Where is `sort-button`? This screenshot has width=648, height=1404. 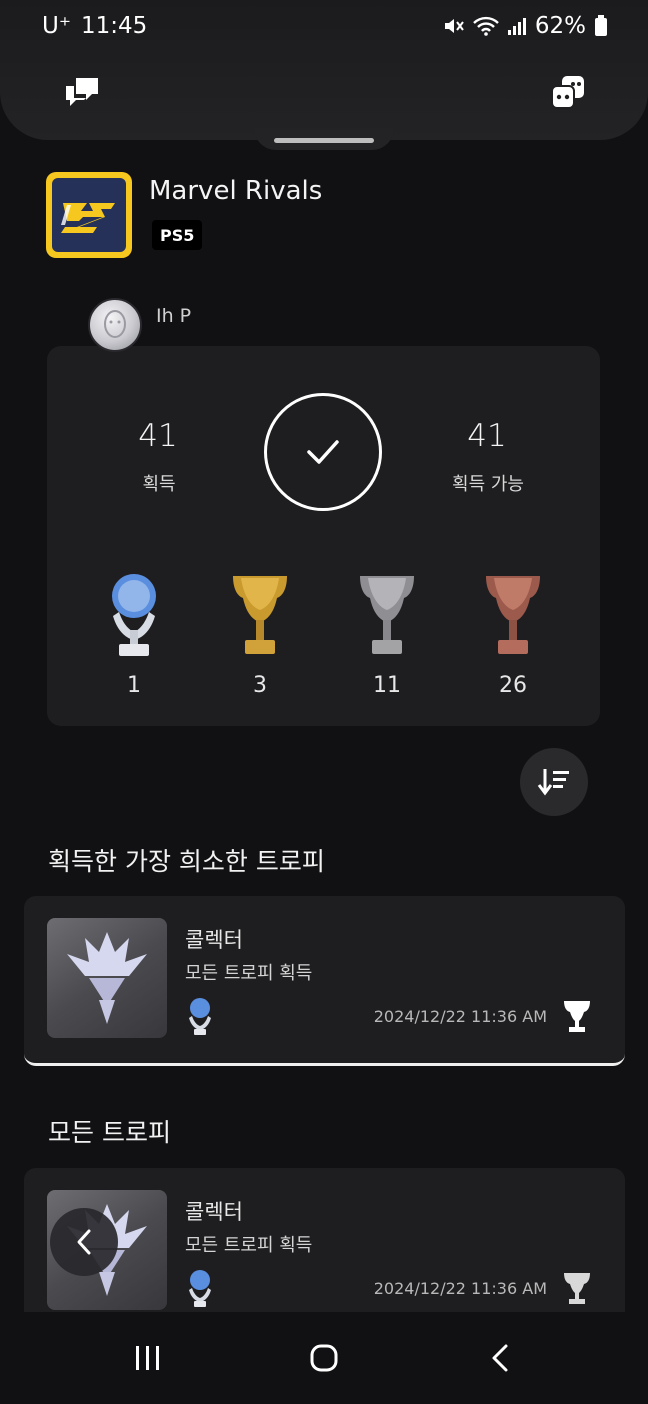 sort-button is located at coordinates (554, 782).